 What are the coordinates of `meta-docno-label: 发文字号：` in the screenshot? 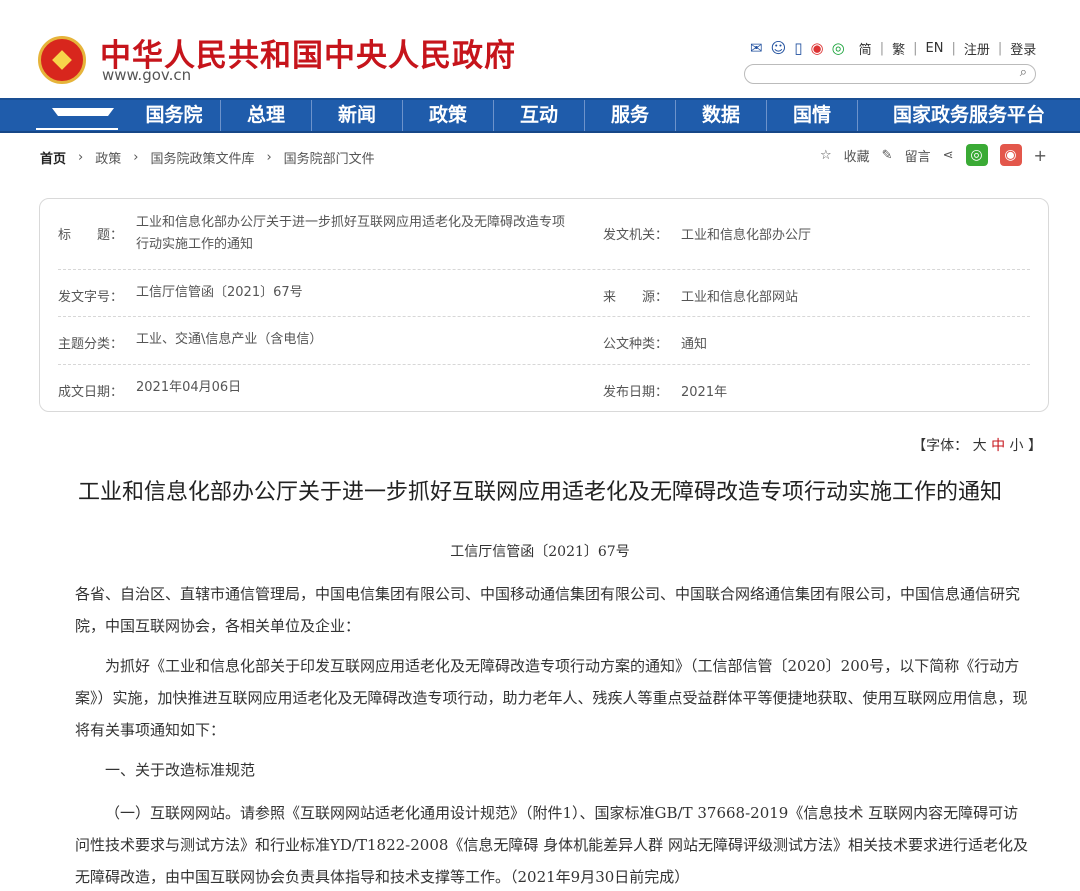 It's located at (91, 297).